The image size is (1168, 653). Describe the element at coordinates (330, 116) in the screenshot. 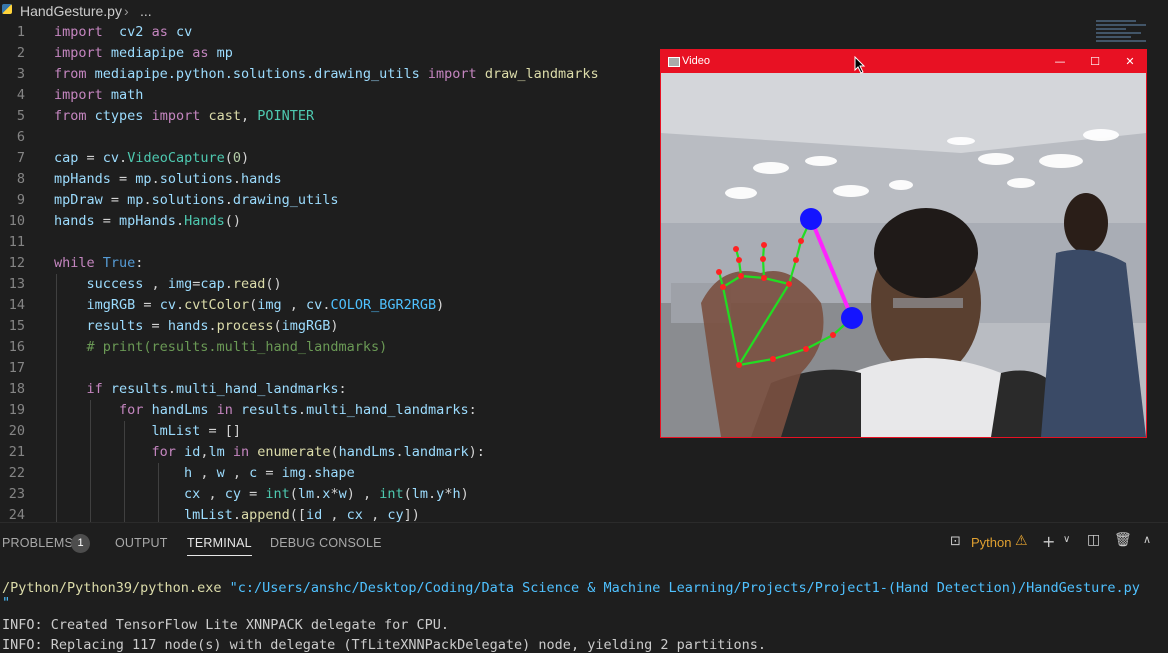

I see `code-line: 5 from ctypes import cast, POINTER` at that location.